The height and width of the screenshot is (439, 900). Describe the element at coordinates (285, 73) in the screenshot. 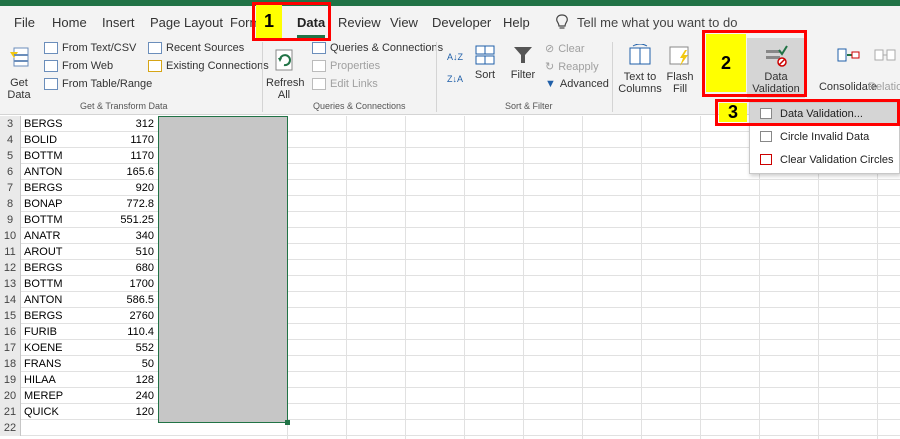

I see `refresh-all-button: Refresh All` at that location.